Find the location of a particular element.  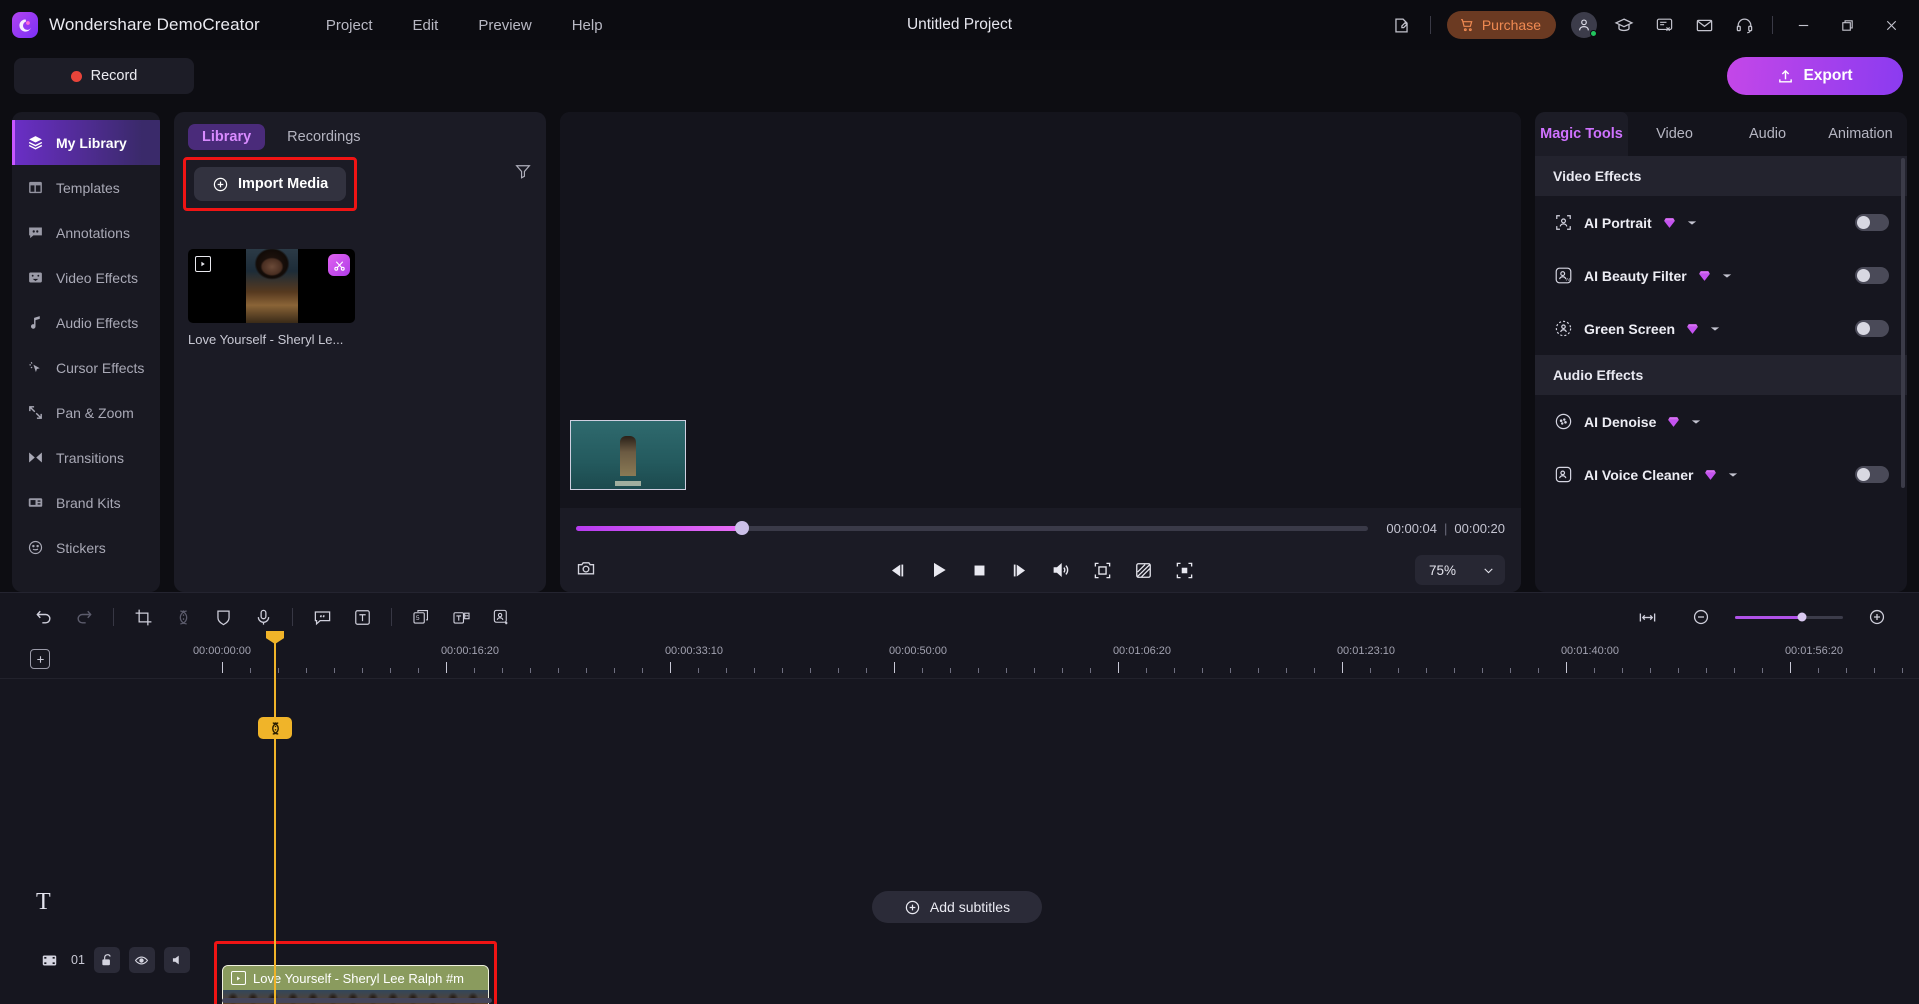

ruler-tick is located at coordinates (1734, 670).